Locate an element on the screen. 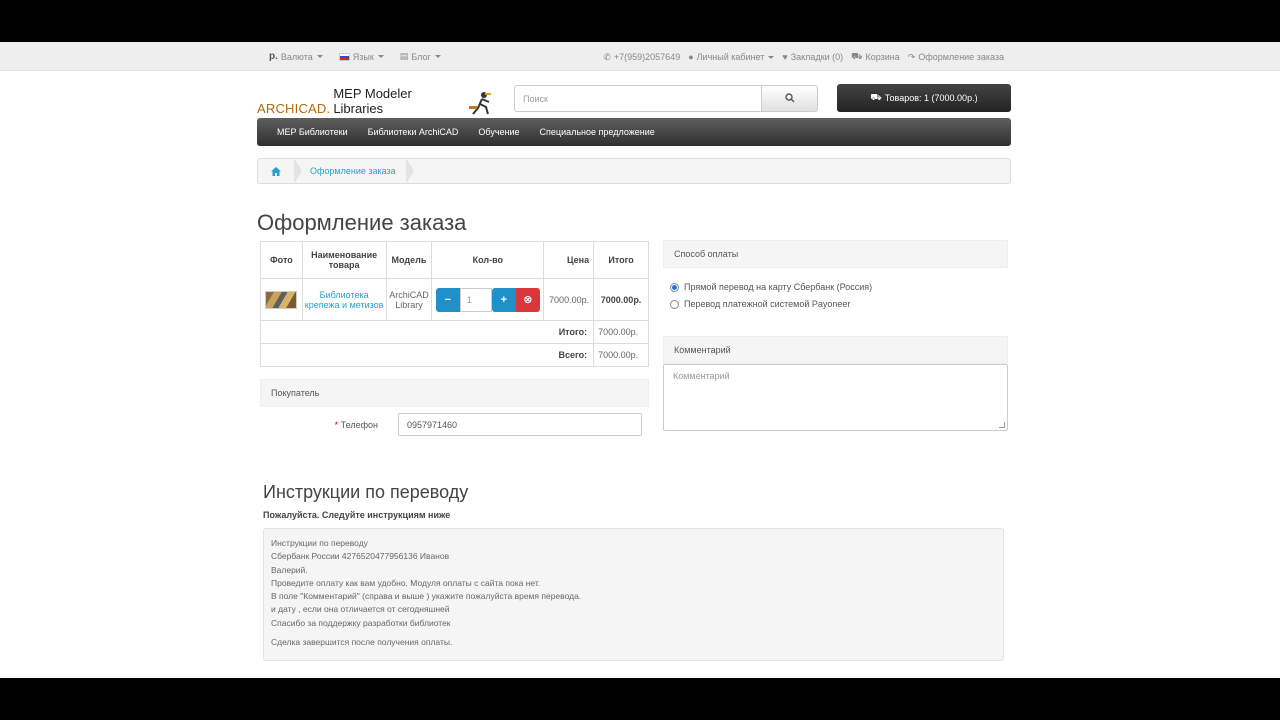 The image size is (1280, 720). blog-dropdown: ▤ Блог is located at coordinates (420, 56).